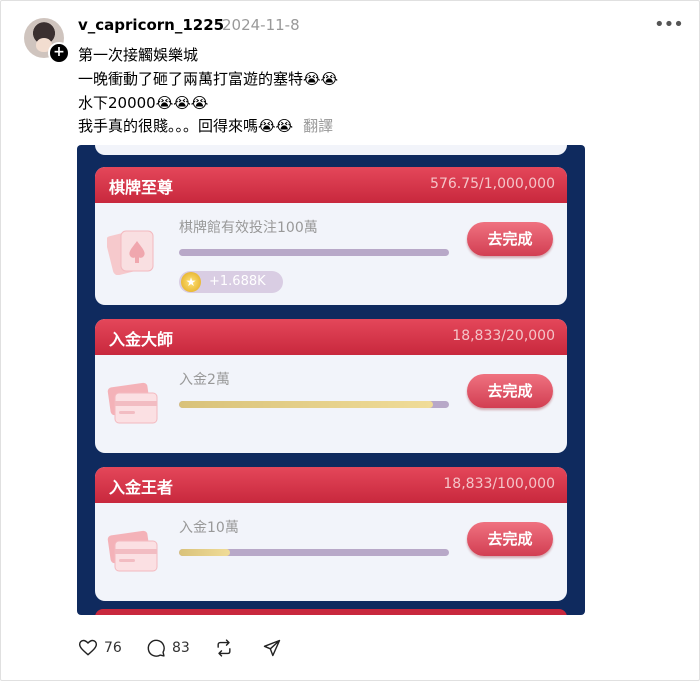 The height and width of the screenshot is (681, 700). What do you see at coordinates (209, 528) in the screenshot?
I see `task-label: 入金10萬` at bounding box center [209, 528].